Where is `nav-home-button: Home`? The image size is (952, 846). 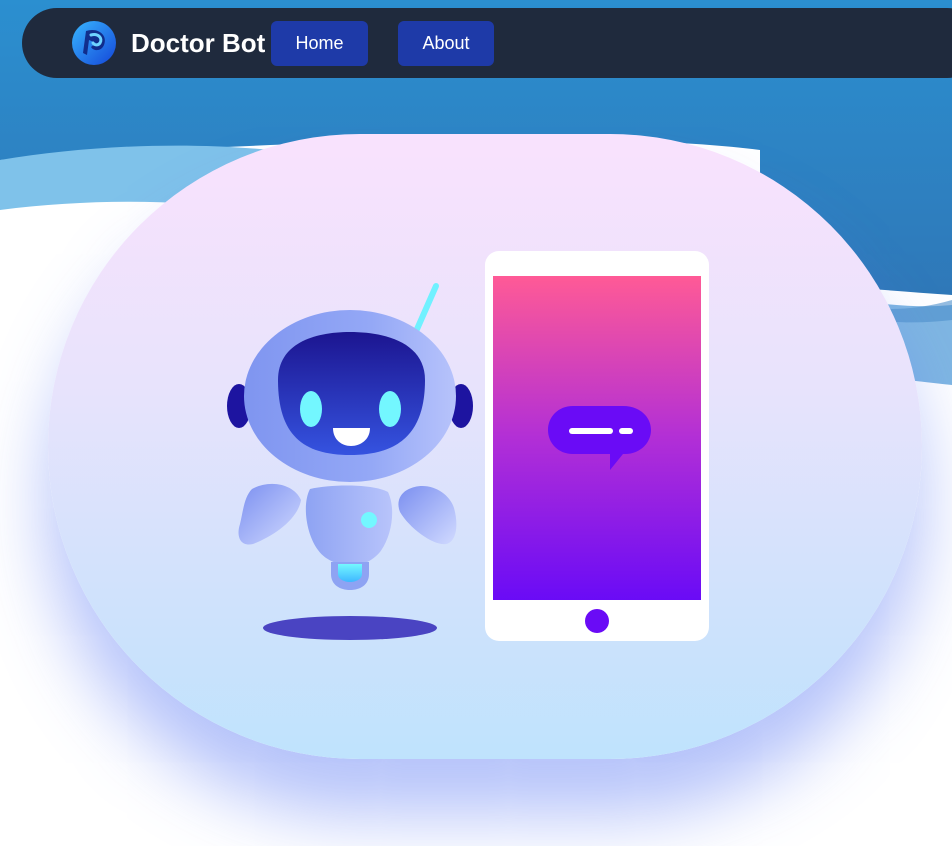 nav-home-button: Home is located at coordinates (319, 43).